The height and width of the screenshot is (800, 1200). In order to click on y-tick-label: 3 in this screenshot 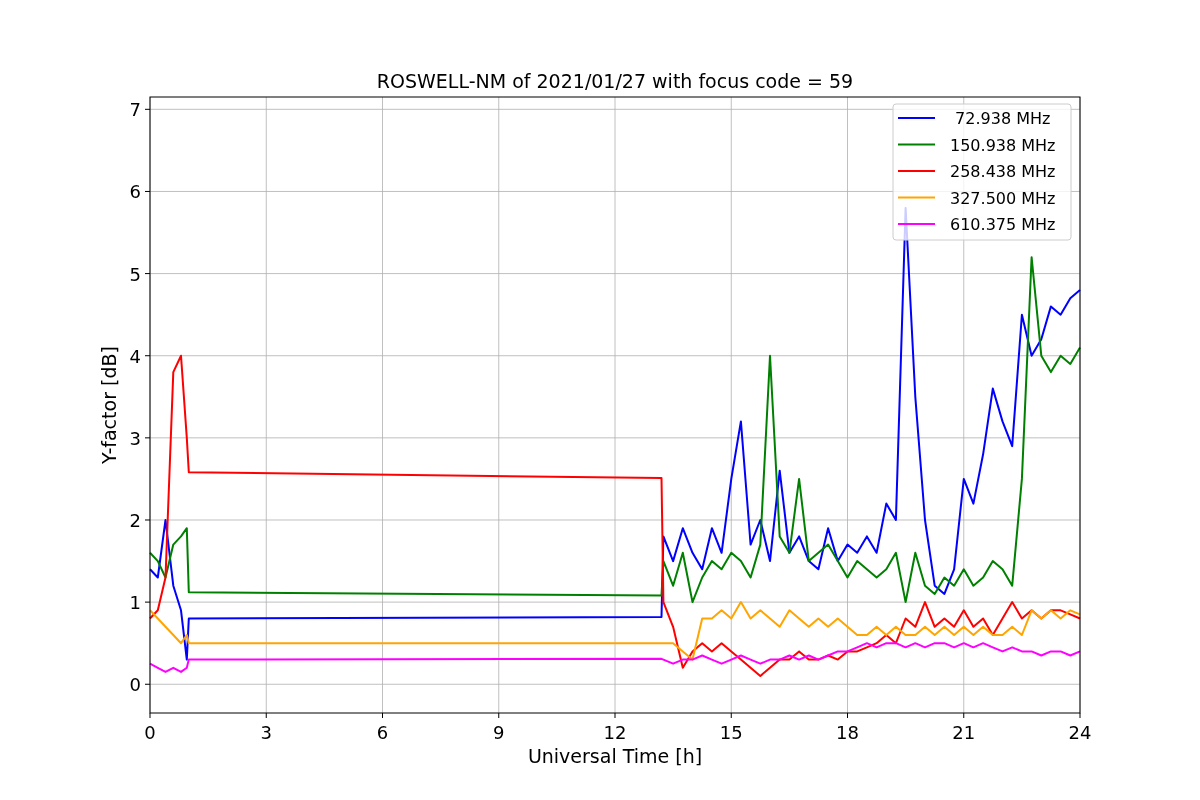, I will do `click(135, 438)`.